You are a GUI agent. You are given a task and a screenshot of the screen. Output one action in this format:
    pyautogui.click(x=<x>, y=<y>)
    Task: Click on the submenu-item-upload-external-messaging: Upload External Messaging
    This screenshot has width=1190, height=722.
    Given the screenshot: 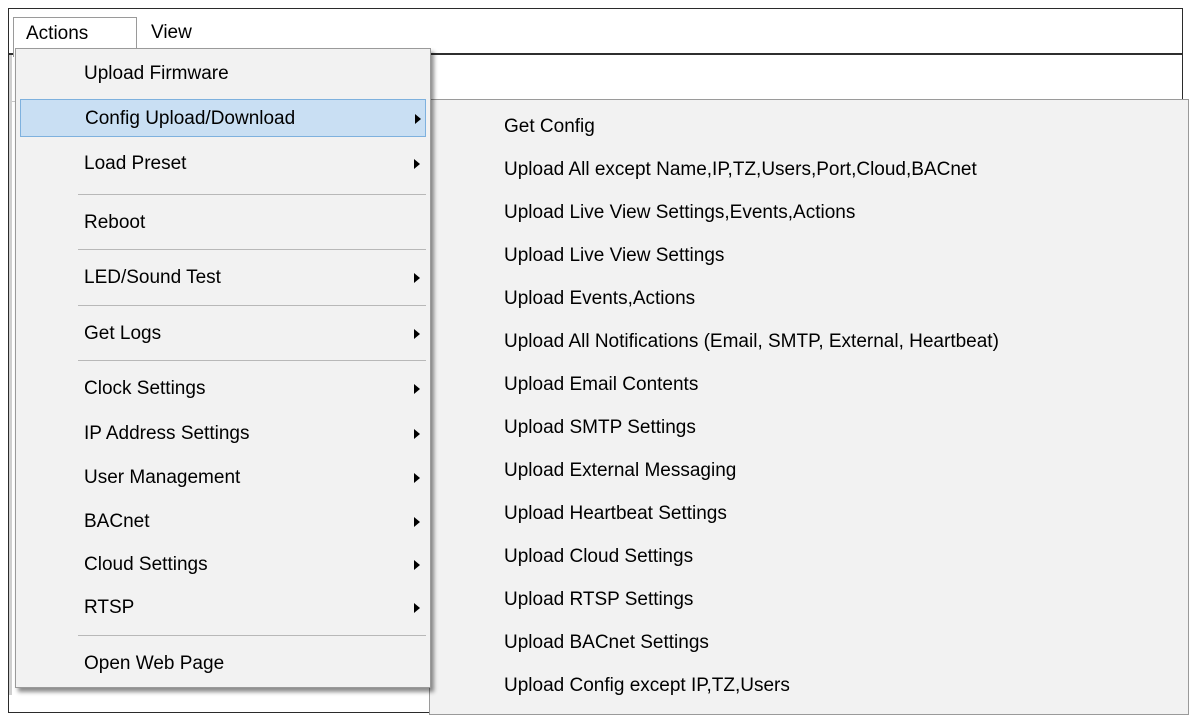 What is the action you would take?
    pyautogui.click(x=802, y=470)
    